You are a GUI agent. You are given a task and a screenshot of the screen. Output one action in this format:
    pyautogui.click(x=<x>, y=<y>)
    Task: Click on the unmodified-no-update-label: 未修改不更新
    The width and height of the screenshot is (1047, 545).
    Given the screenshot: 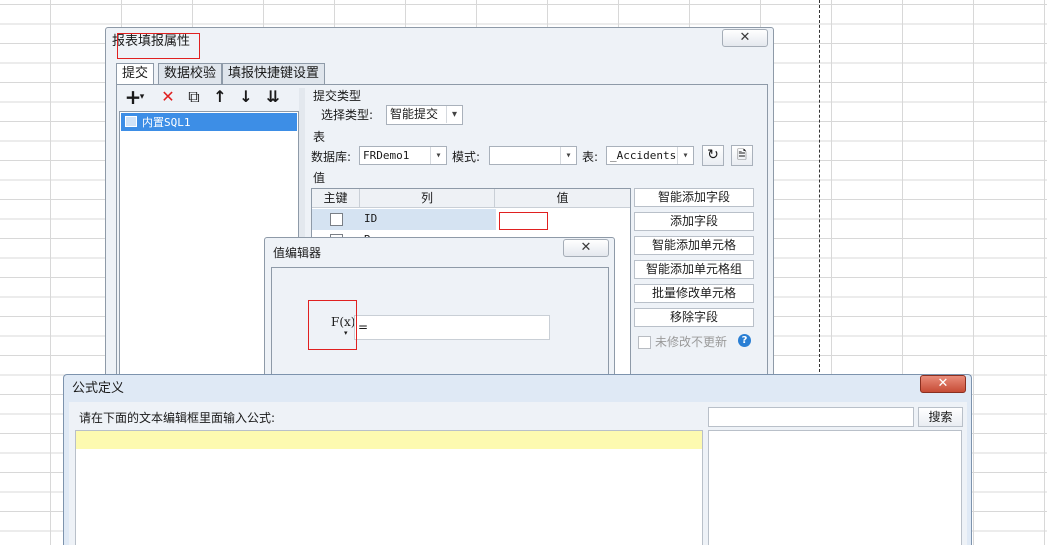 What is the action you would take?
    pyautogui.click(x=691, y=342)
    